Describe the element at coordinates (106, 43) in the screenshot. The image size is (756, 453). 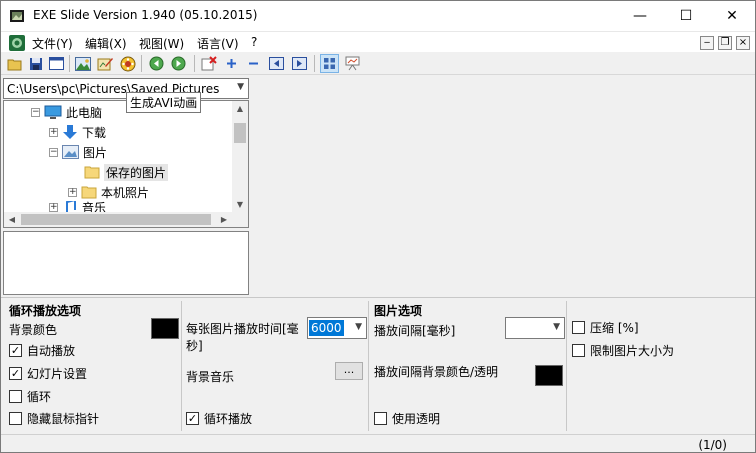
I see `menu-edit: 编辑(X)` at that location.